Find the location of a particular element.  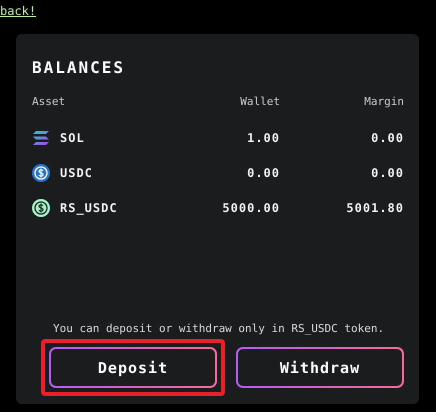

back-link: back! is located at coordinates (18, 11).